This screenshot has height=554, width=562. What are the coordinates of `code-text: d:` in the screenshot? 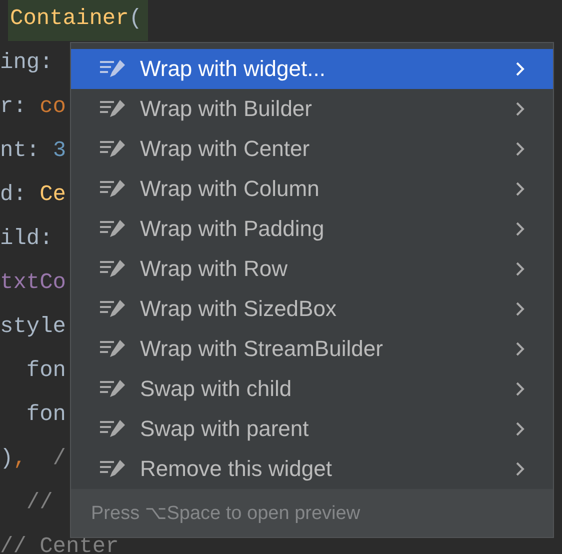 It's located at (14, 194).